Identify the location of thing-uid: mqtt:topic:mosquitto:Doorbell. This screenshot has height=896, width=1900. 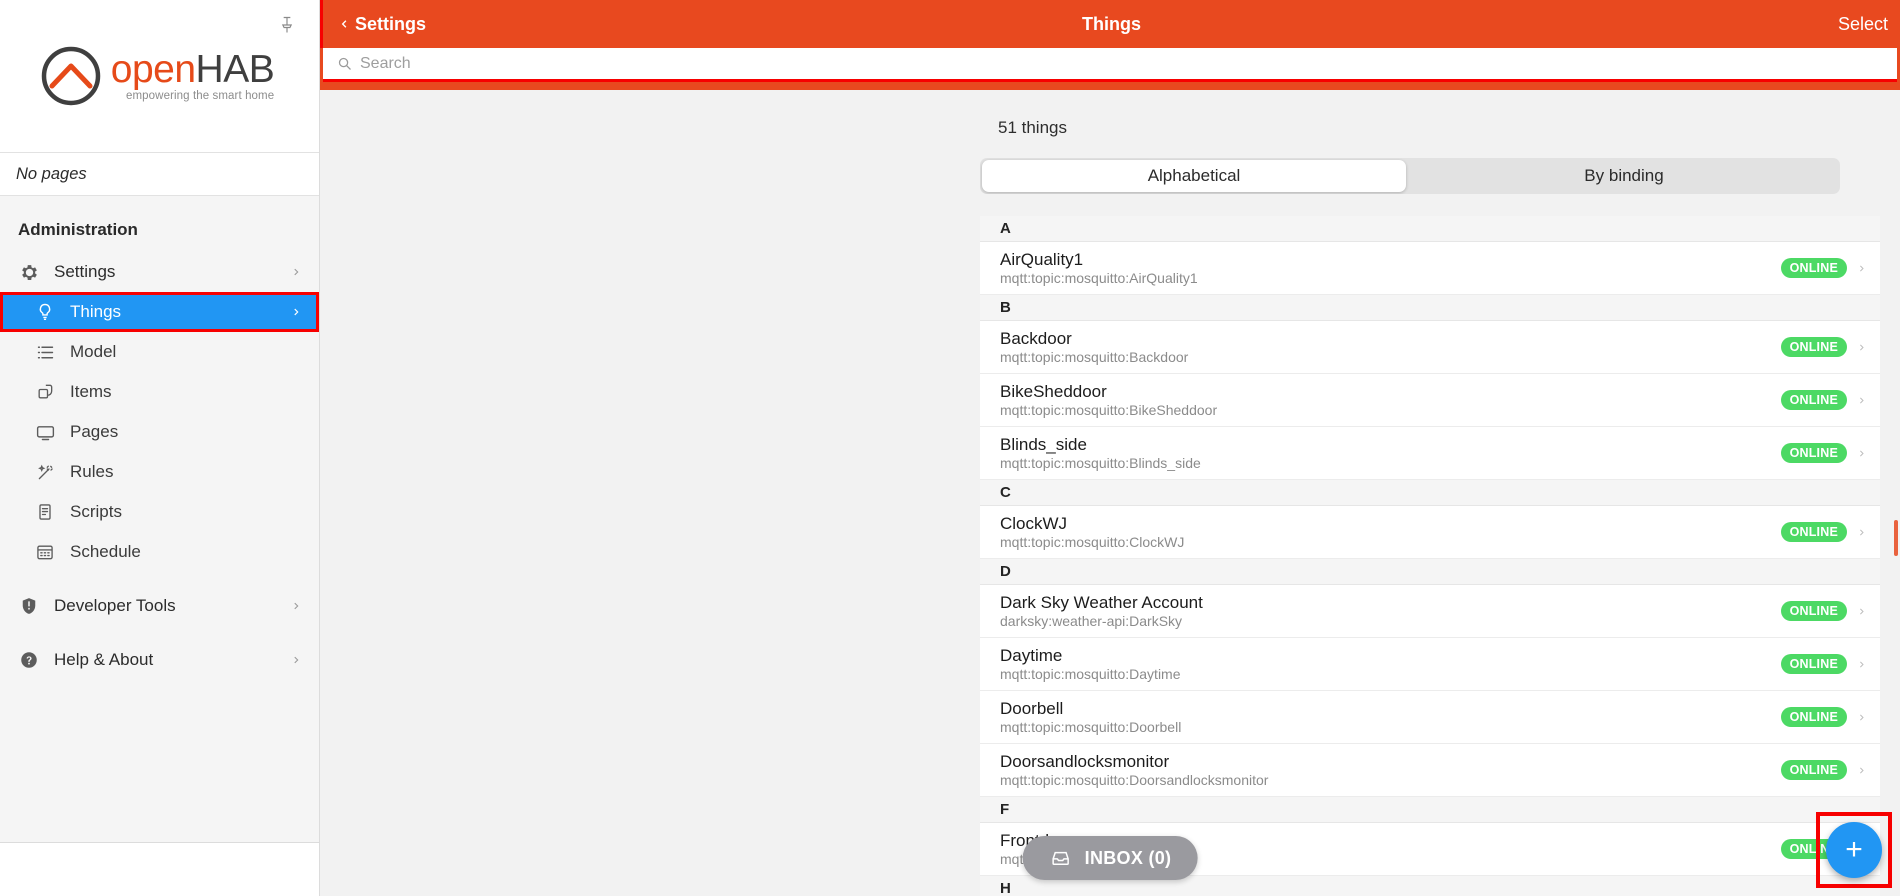
(1091, 726).